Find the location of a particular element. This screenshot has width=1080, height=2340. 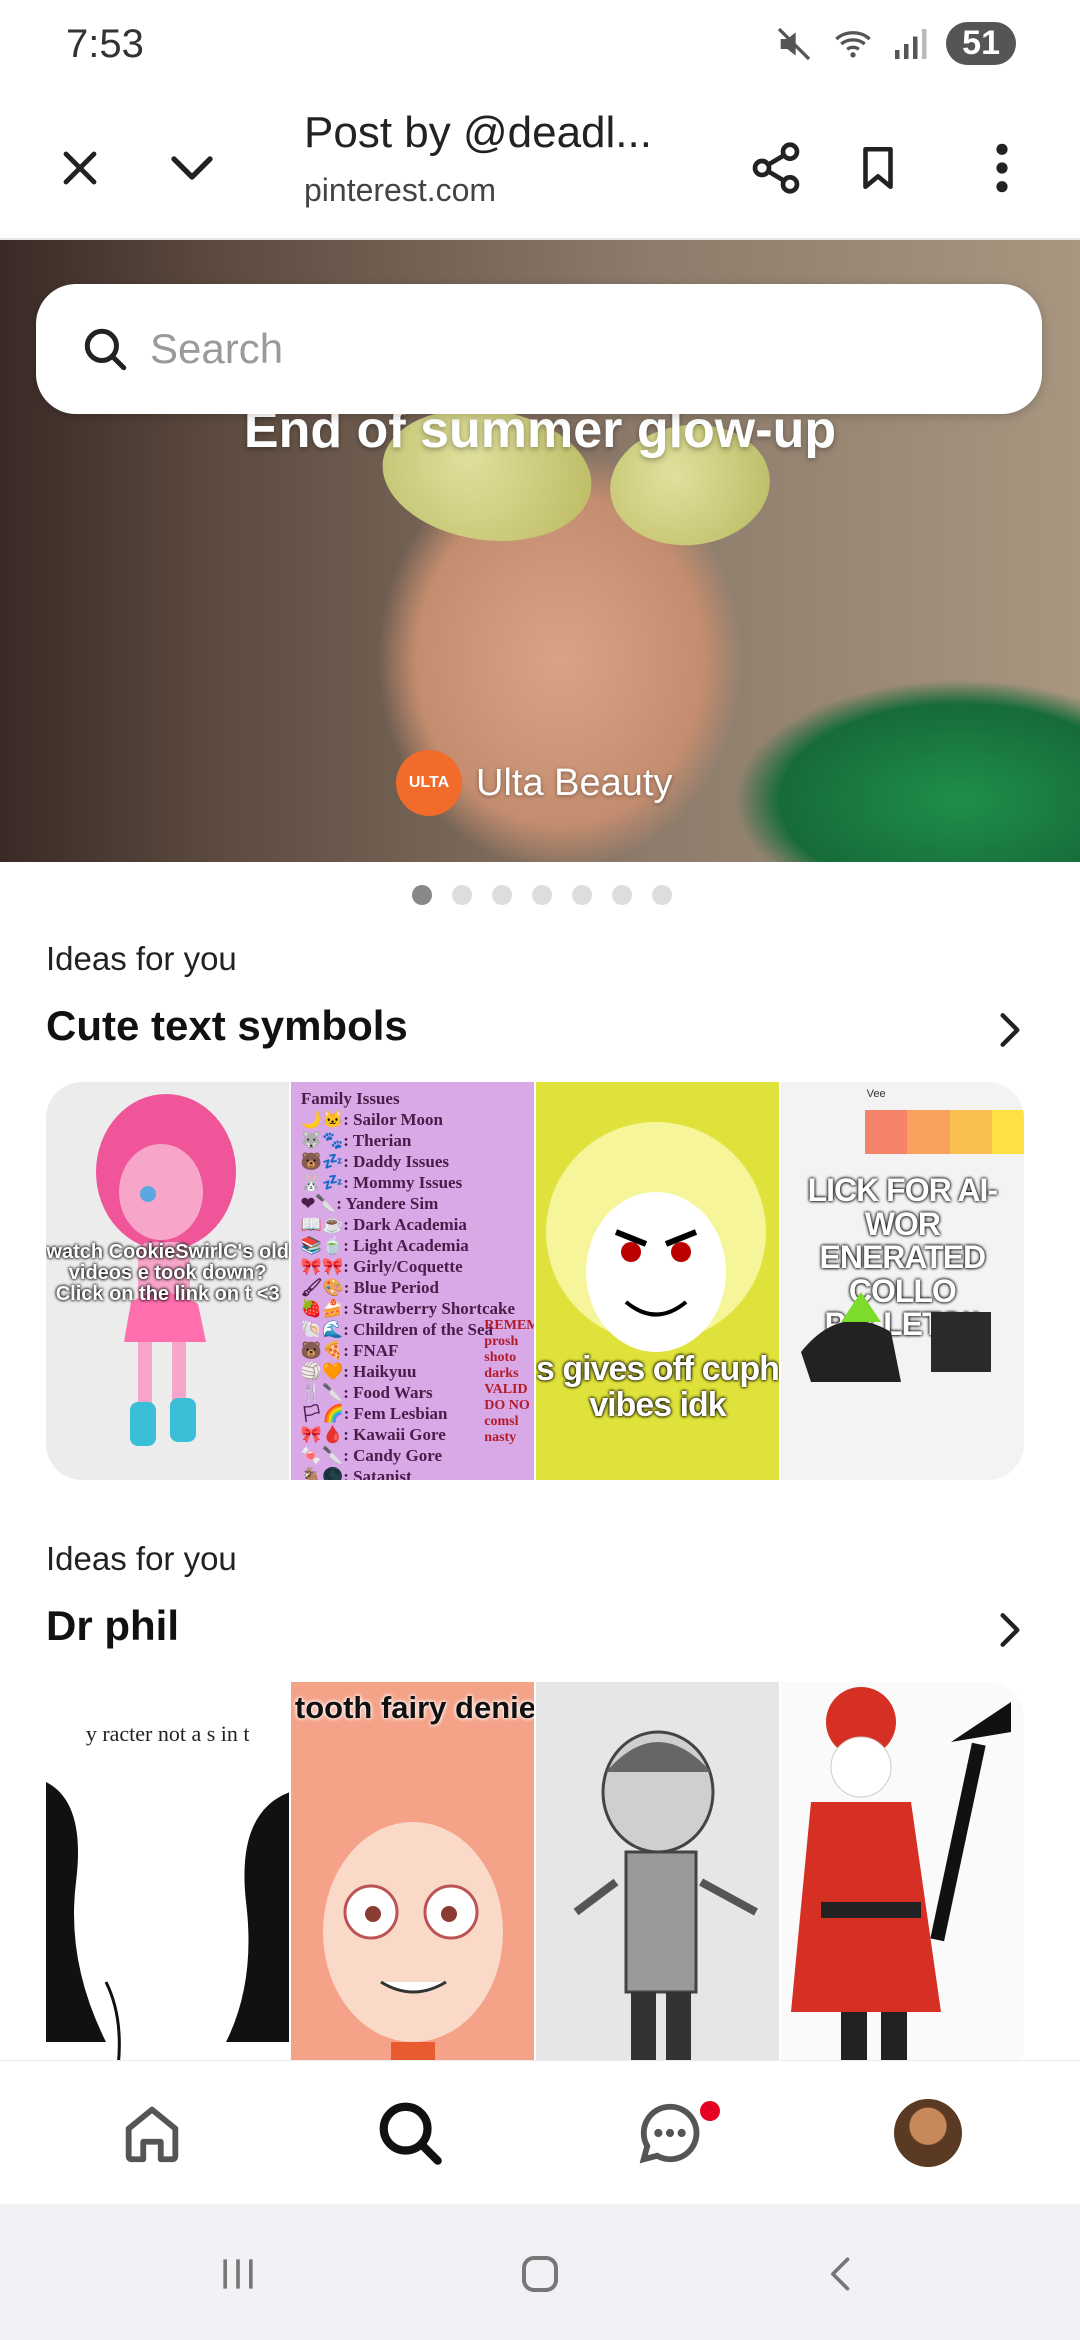

home-icon is located at coordinates (152, 2133).